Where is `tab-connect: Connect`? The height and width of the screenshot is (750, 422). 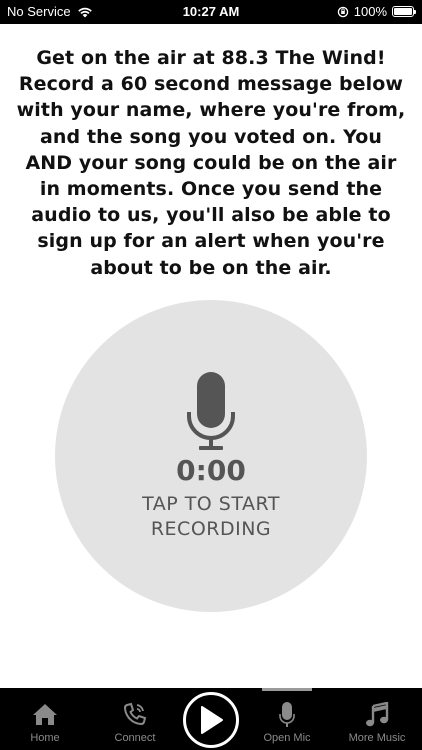 tab-connect: Connect is located at coordinates (135, 719).